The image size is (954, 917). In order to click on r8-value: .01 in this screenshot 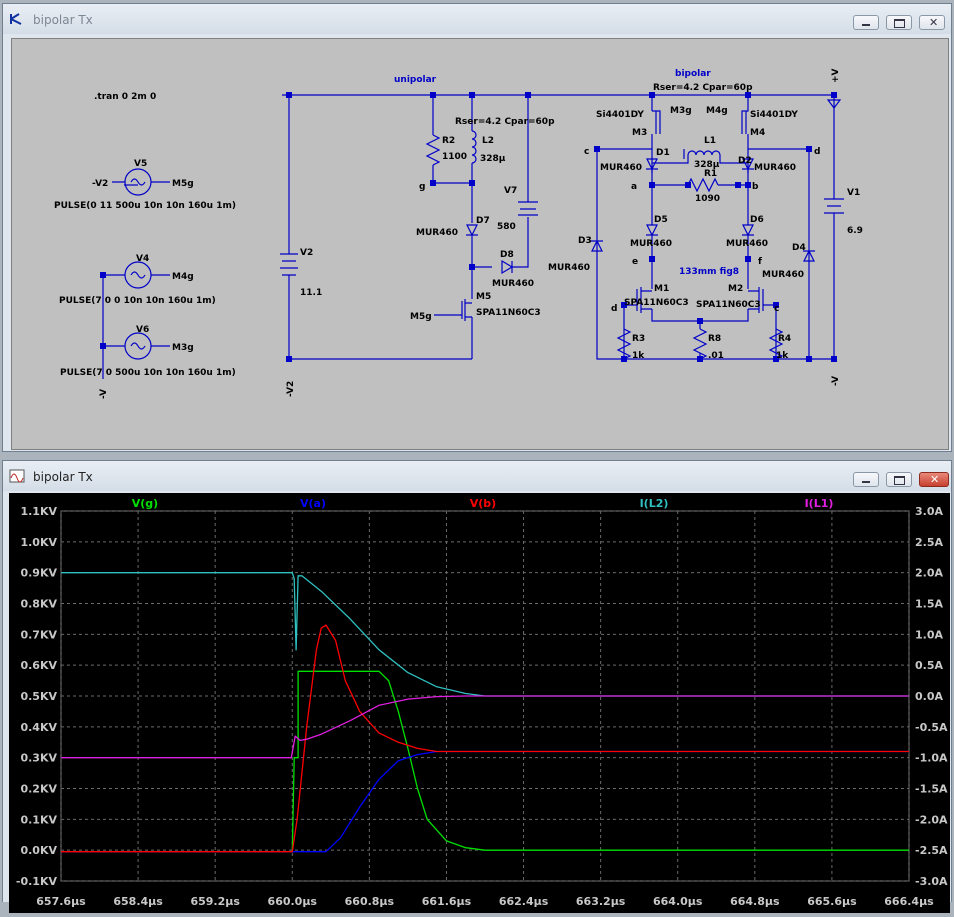, I will do `click(716, 356)`.